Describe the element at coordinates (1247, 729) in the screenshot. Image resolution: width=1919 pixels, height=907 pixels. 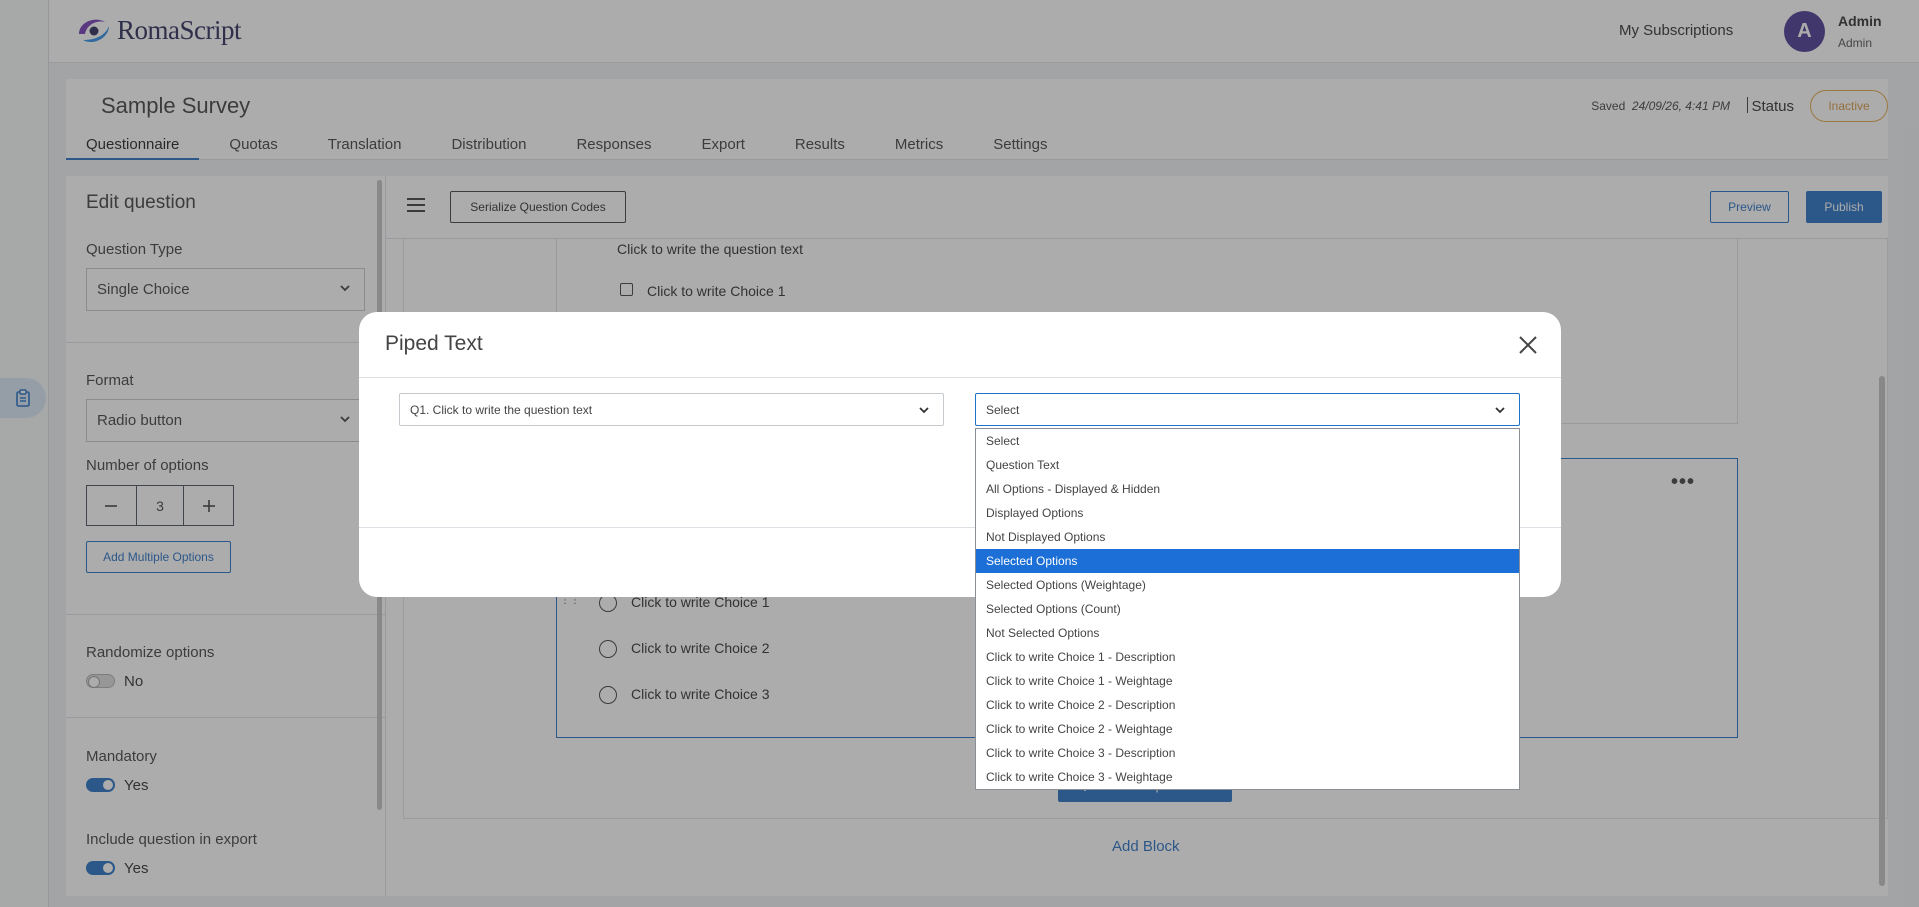
I see `option-choice2-weightage: Click to write Choice 2 - Weightage` at that location.